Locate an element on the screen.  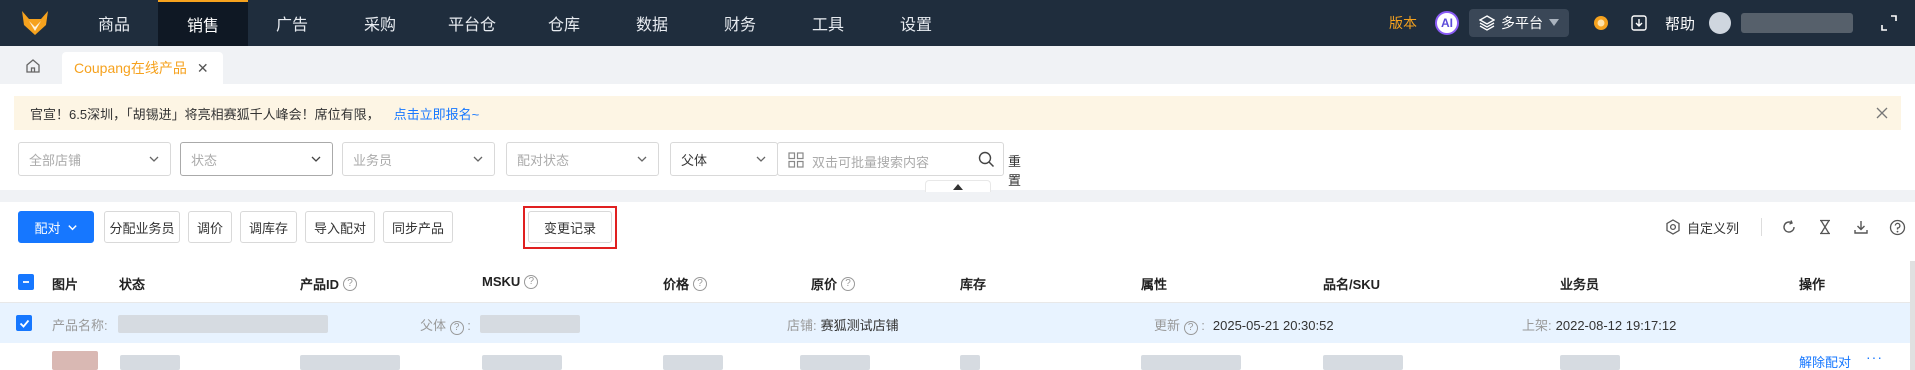
nav-item-goods: 商品 is located at coordinates (114, 23).